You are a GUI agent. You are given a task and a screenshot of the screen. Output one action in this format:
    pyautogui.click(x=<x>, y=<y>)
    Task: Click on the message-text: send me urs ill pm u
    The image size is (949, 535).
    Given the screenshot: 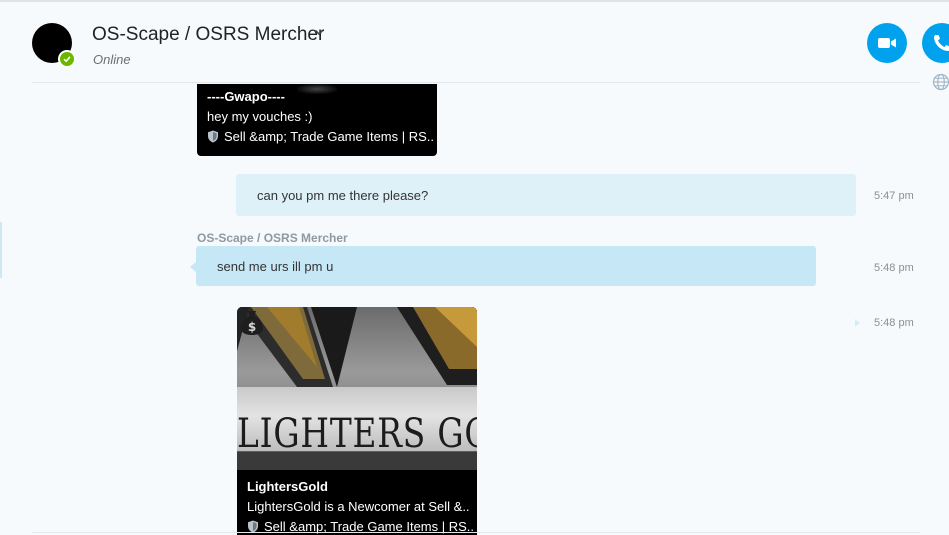 What is the action you would take?
    pyautogui.click(x=275, y=266)
    